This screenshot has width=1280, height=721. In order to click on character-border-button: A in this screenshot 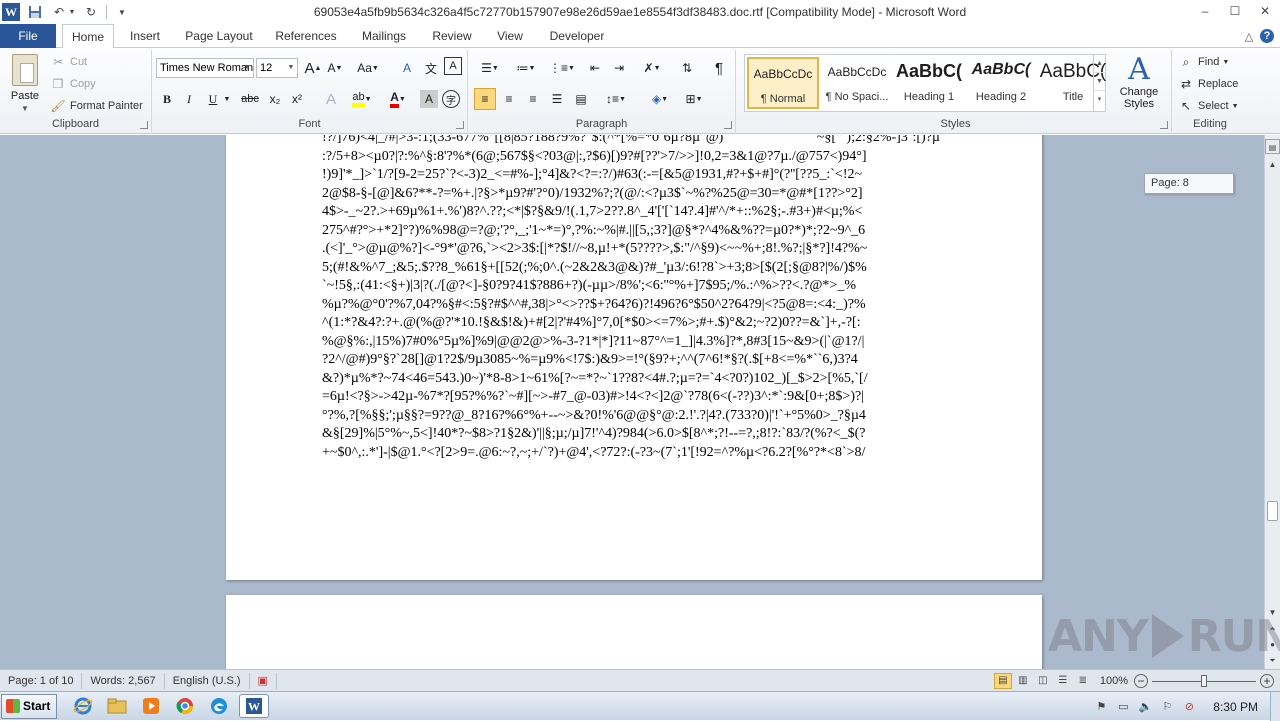, I will do `click(453, 66)`.